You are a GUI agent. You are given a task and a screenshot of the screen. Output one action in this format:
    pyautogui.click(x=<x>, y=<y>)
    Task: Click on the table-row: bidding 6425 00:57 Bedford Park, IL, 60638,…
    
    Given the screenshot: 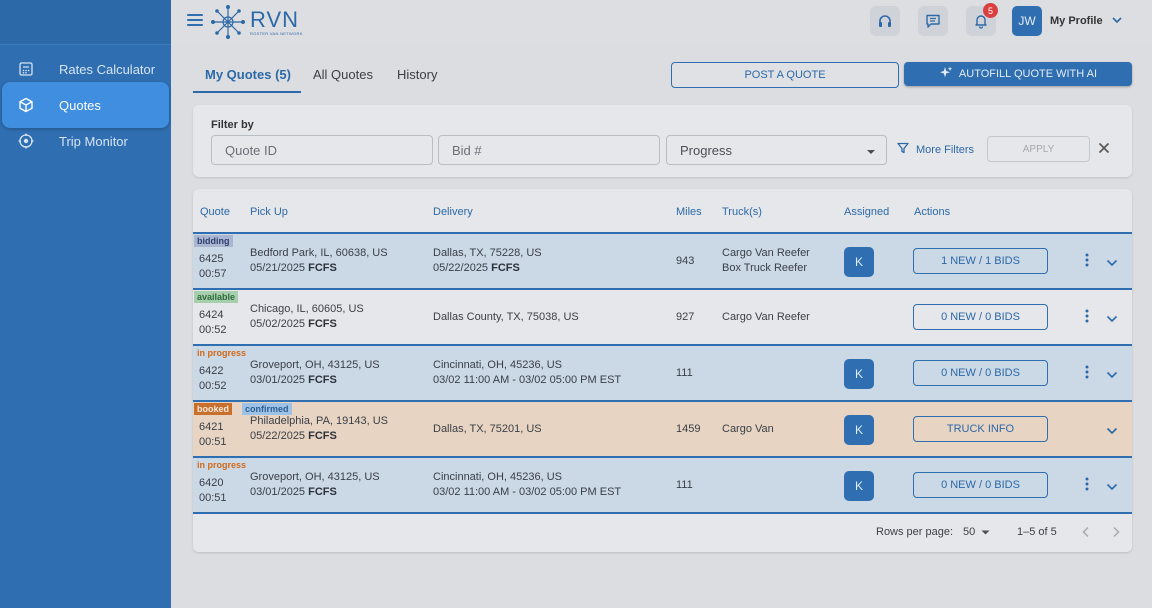 What is the action you would take?
    pyautogui.click(x=662, y=262)
    